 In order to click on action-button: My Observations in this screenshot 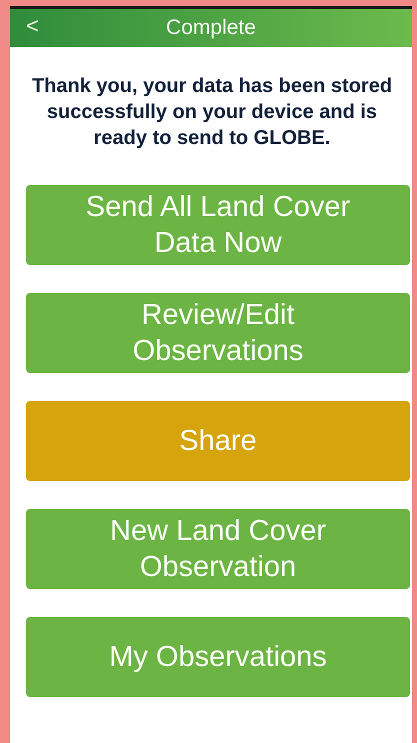, I will do `click(218, 657)`.